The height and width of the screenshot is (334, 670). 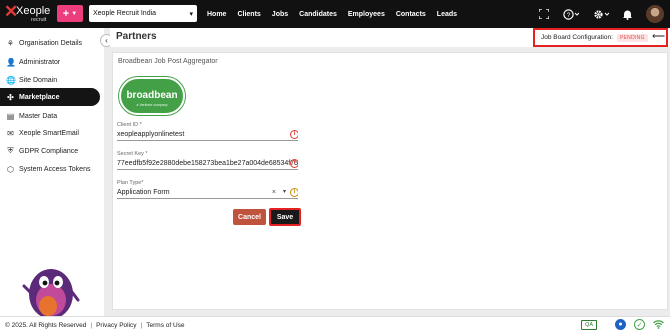 I want to click on sidebar-item-label: Marketplace, so click(x=39, y=97).